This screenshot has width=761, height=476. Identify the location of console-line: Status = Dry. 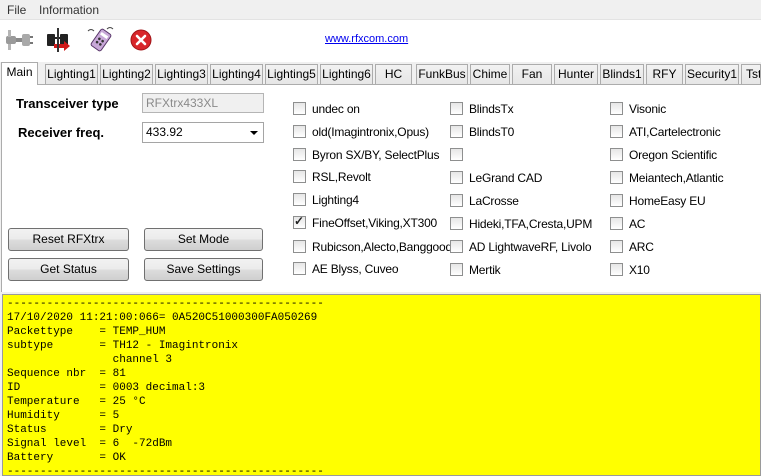
(70, 430).